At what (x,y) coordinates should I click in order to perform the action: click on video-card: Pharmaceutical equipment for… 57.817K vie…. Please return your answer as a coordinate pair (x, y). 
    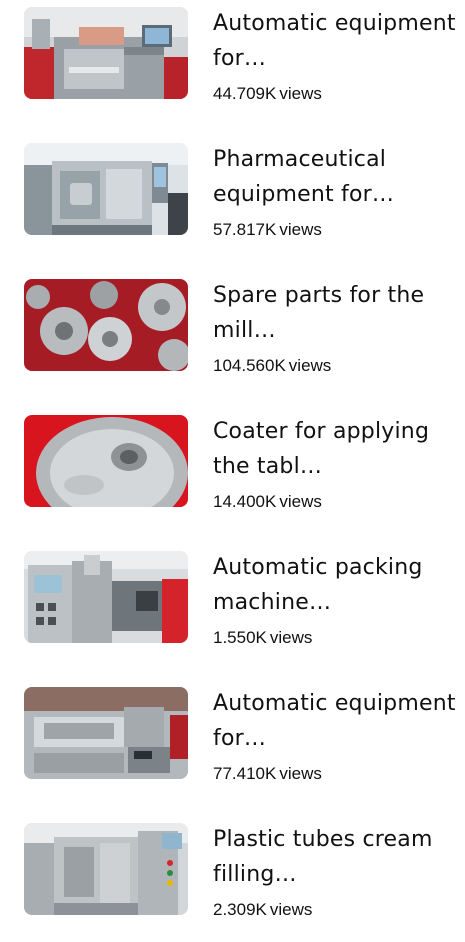
    Looking at the image, I should click on (232, 199).